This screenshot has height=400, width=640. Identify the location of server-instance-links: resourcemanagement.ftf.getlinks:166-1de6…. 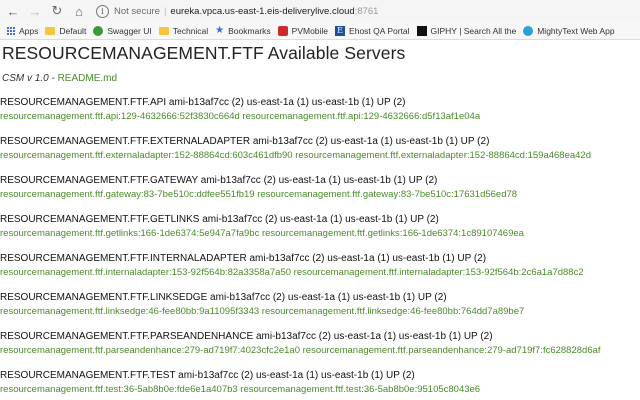
(320, 233).